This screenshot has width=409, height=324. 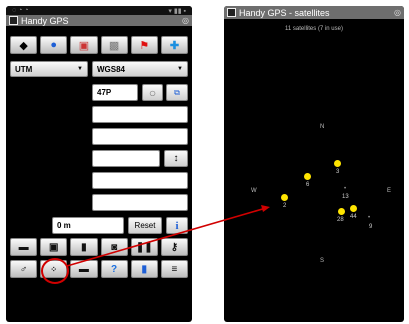 I want to click on west-label: W, so click(x=254, y=191).